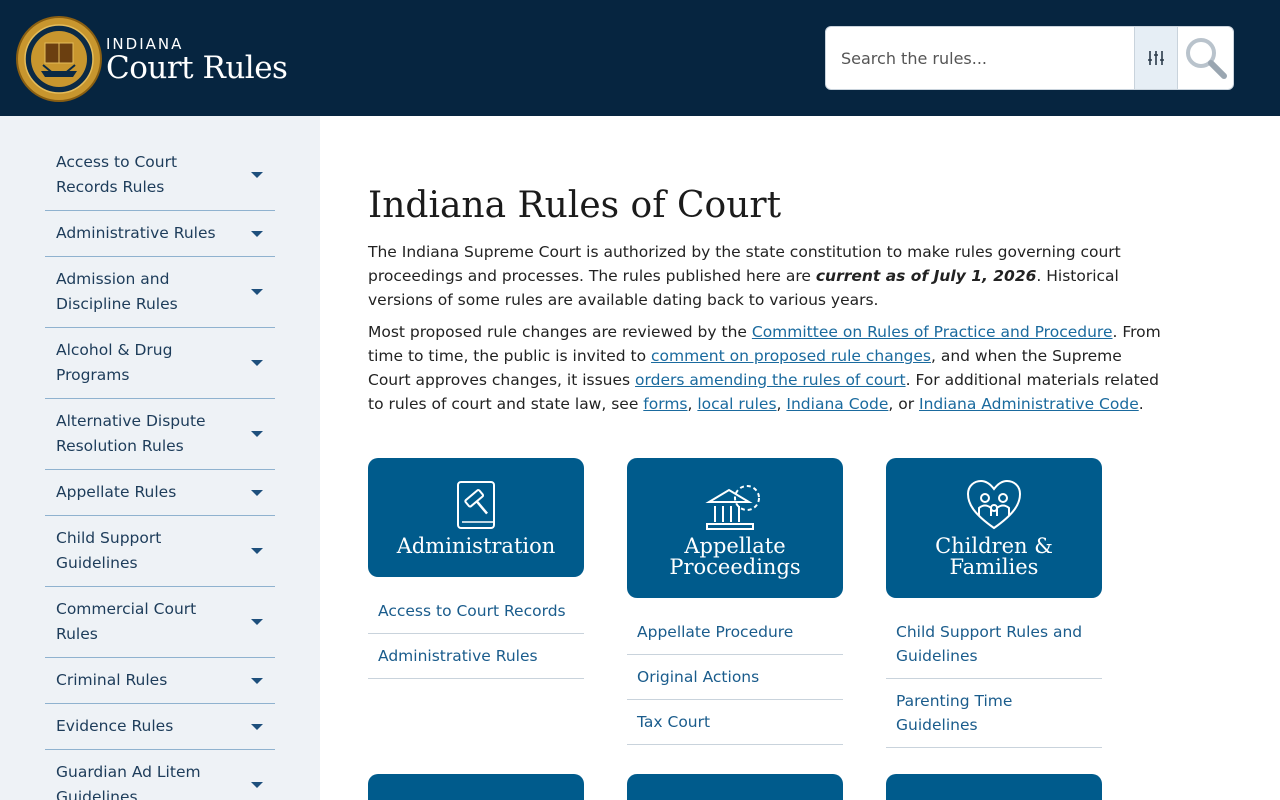 Image resolution: width=1280 pixels, height=800 pixels. Describe the element at coordinates (791, 356) in the screenshot. I see `comment-link: comment on proposed rule changes` at that location.